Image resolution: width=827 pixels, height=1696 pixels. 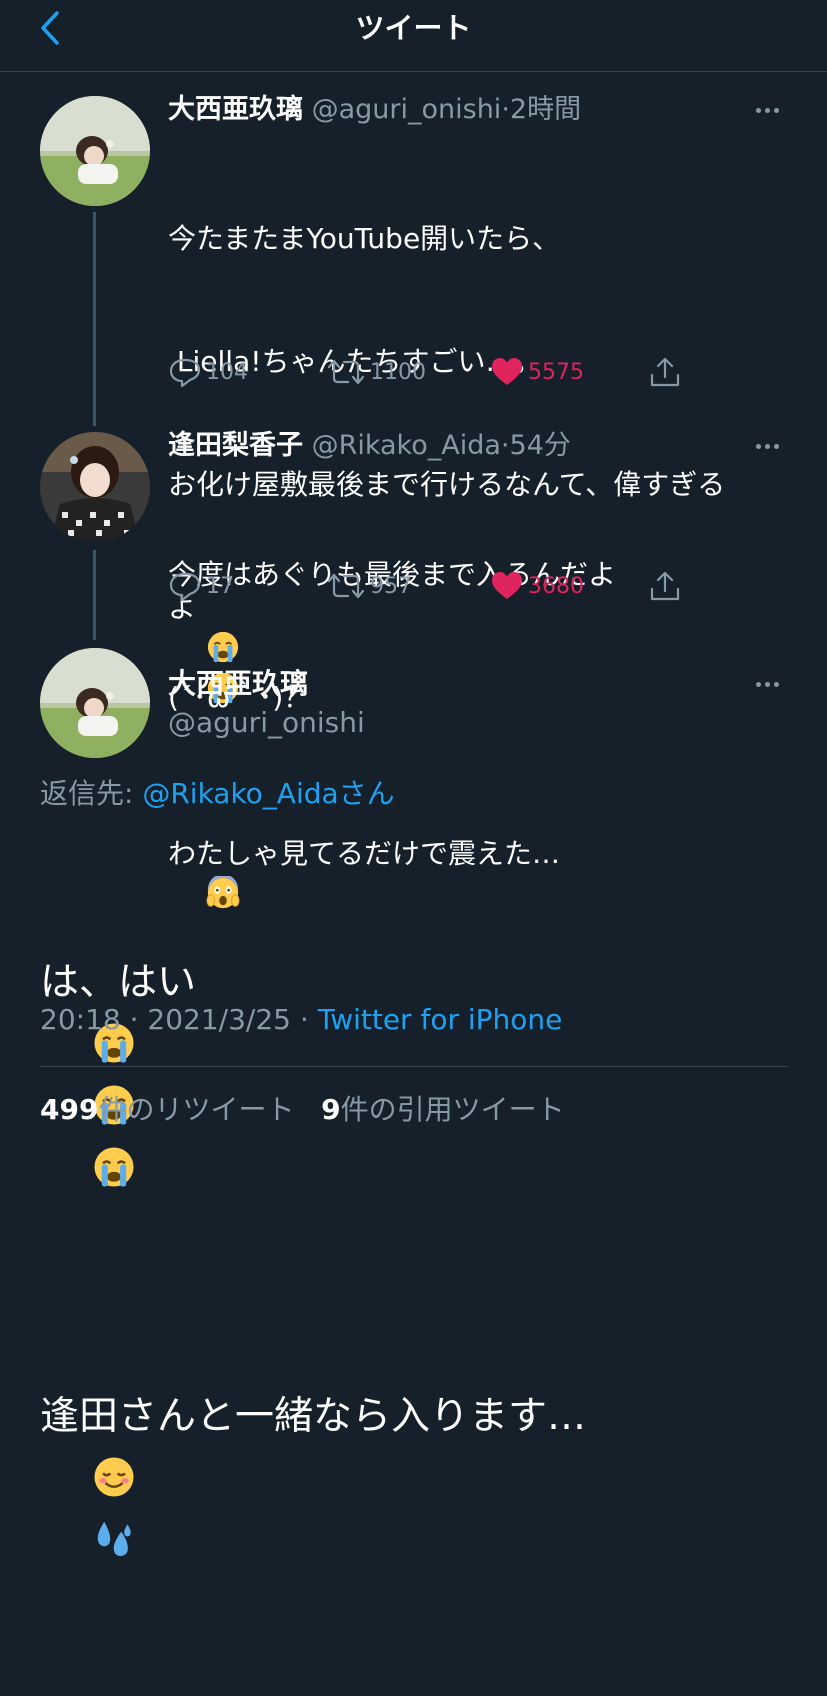 I want to click on reply-suffix: さん, so click(x=366, y=793).